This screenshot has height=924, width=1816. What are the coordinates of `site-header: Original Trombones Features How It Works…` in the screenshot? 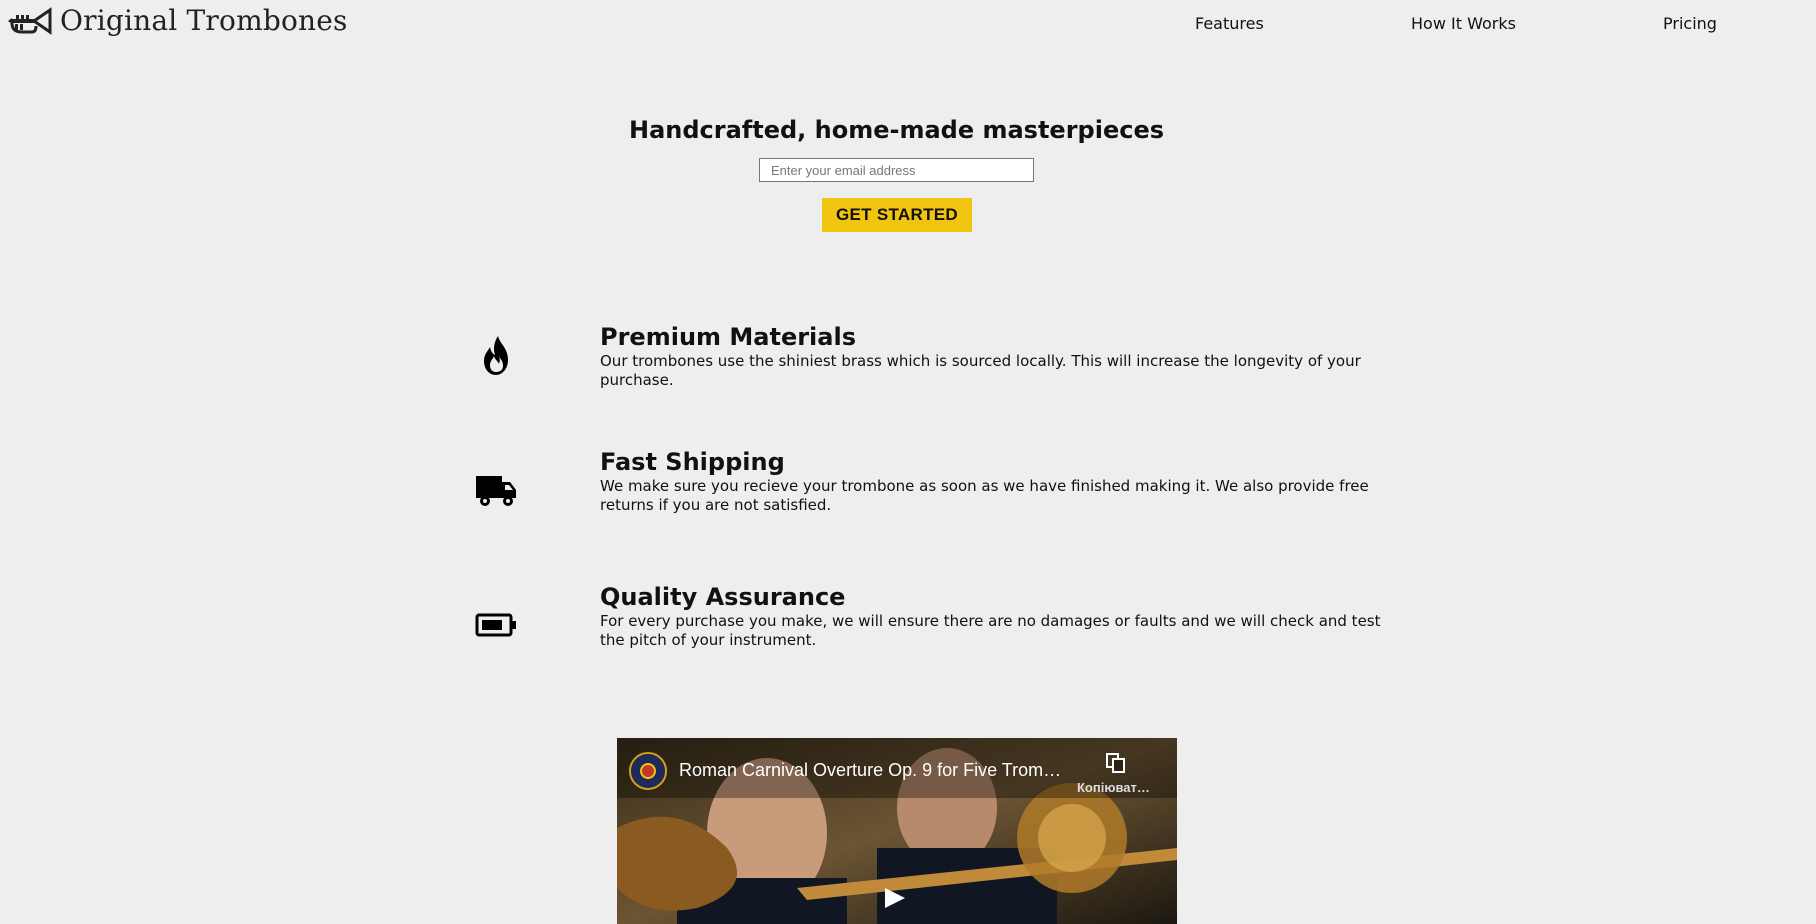 It's located at (908, 25).